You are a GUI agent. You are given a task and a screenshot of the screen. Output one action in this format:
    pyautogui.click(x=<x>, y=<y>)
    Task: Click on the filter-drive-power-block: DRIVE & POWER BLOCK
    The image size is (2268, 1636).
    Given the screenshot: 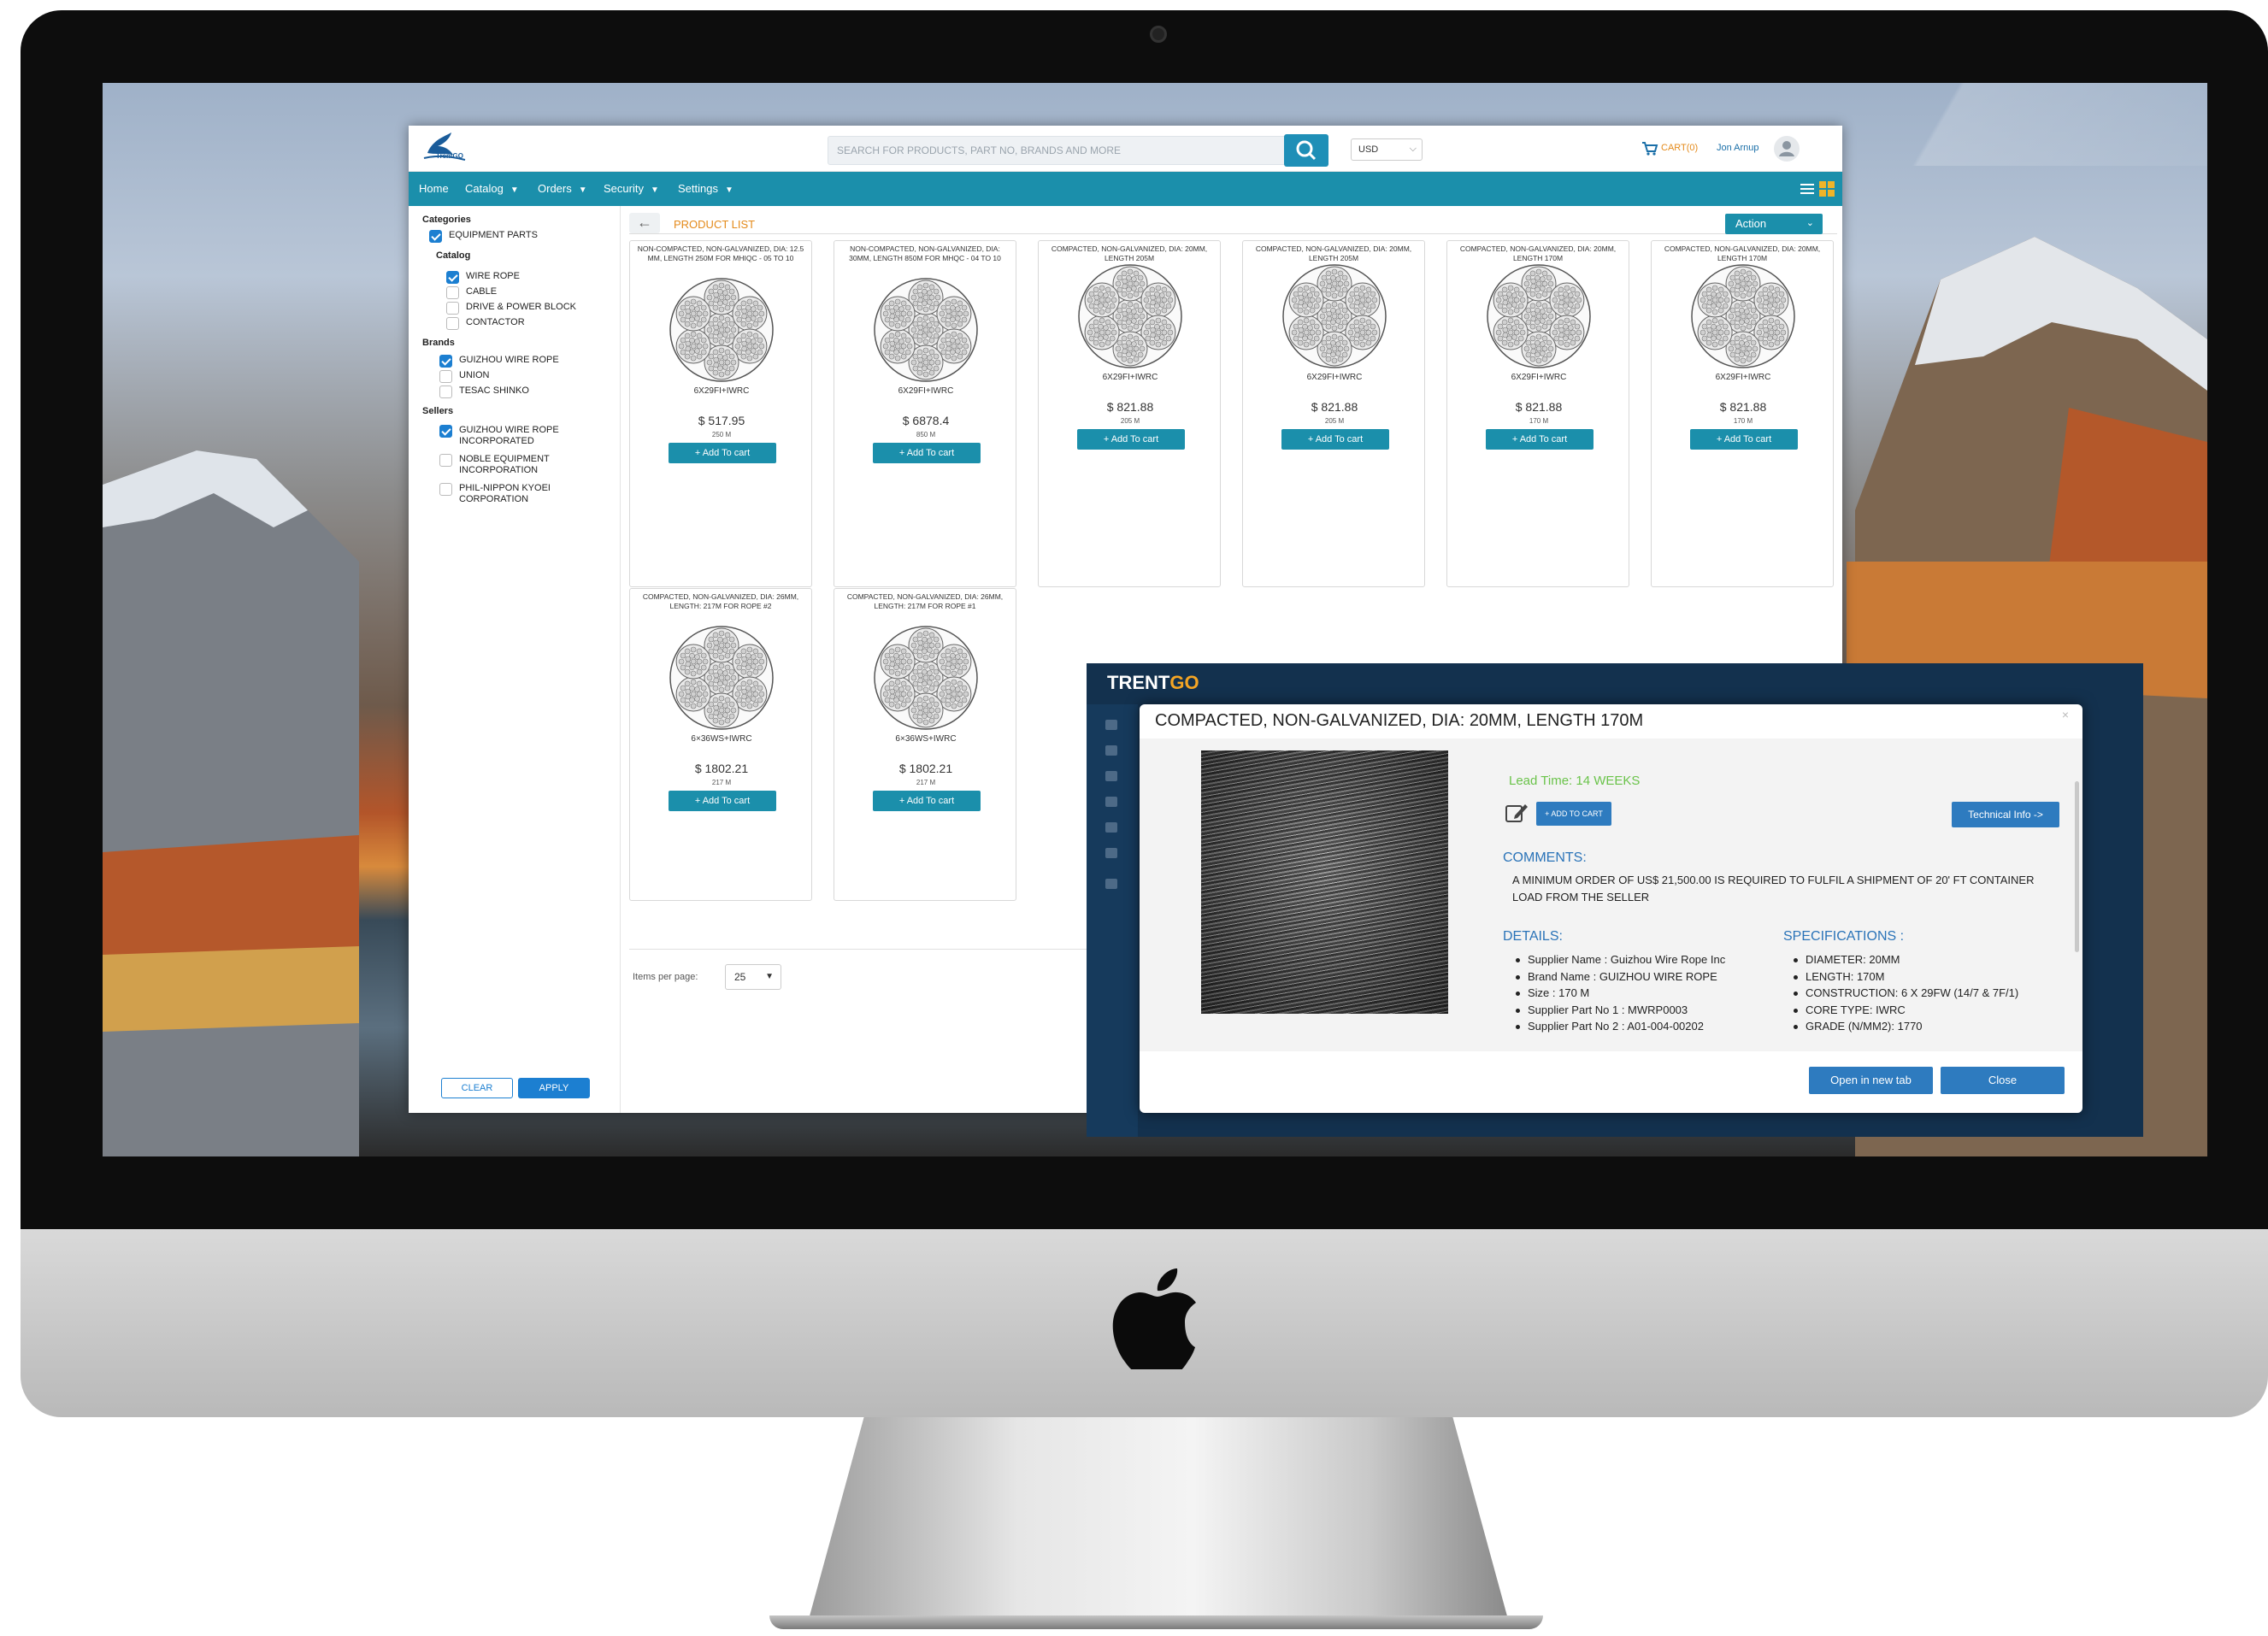 What is the action you would take?
    pyautogui.click(x=511, y=308)
    